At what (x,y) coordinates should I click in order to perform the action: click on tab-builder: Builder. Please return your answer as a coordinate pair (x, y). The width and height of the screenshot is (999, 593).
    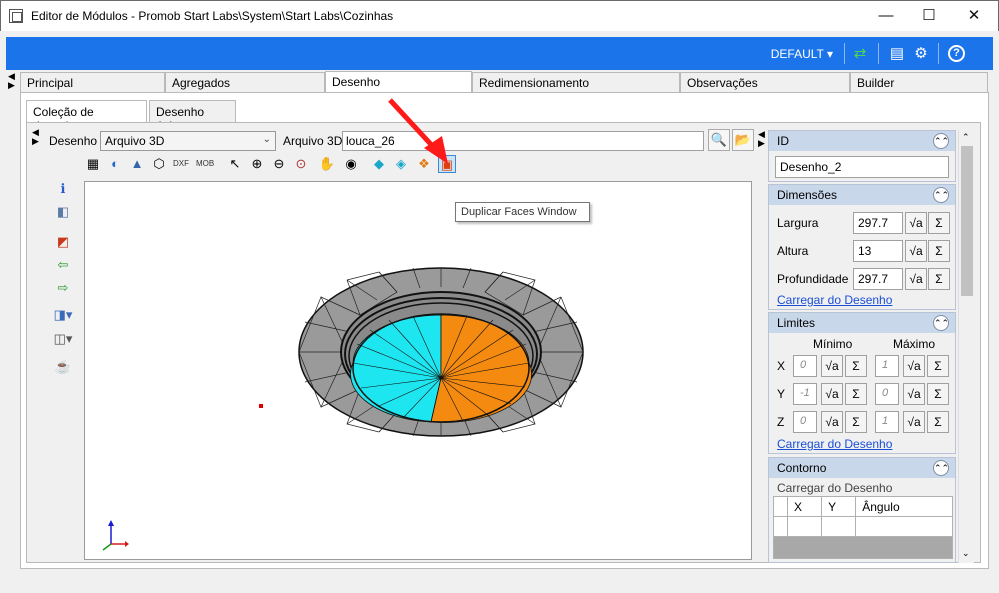
    Looking at the image, I should click on (919, 82).